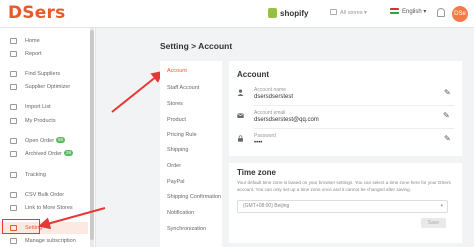 The width and height of the screenshot is (474, 247). I want to click on sidebar-item-manage-subscription: Manage subscription, so click(44, 241).